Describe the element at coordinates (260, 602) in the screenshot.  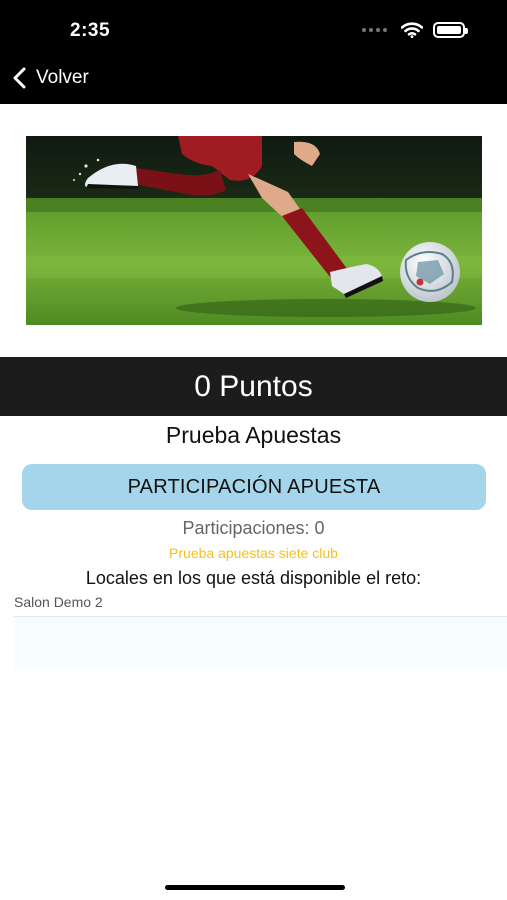
I see `venue-list-item: Salon Demo 2` at that location.